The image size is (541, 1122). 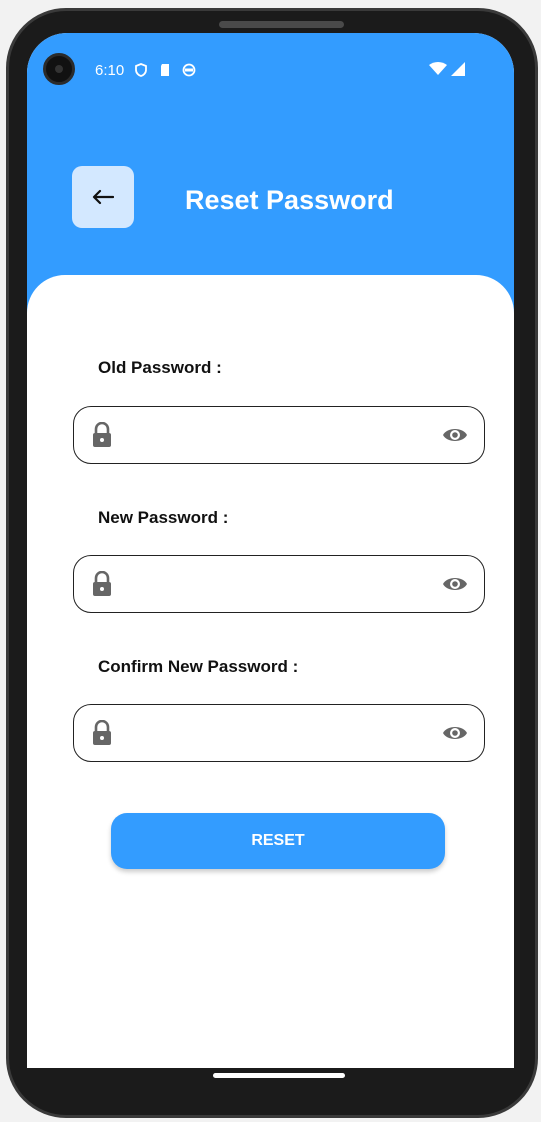 I want to click on new-password-field, so click(x=279, y=584).